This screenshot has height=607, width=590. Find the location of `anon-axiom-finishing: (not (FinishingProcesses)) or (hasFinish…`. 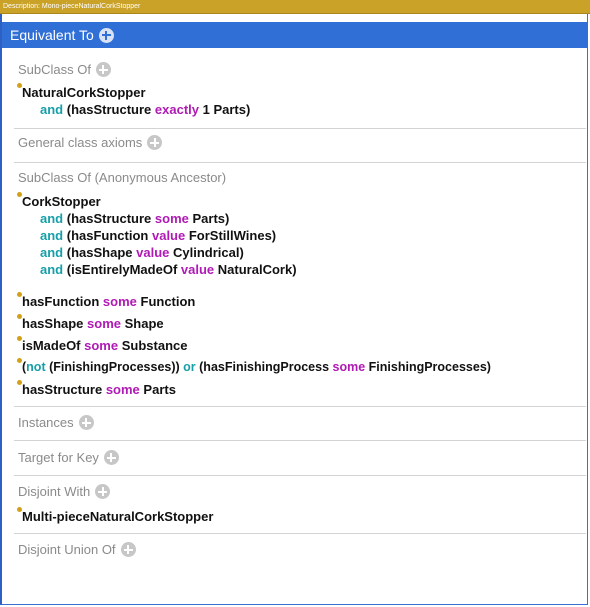

anon-axiom-finishing: (not (FinishingProcesses)) or (hasFinish… is located at coordinates (256, 367).